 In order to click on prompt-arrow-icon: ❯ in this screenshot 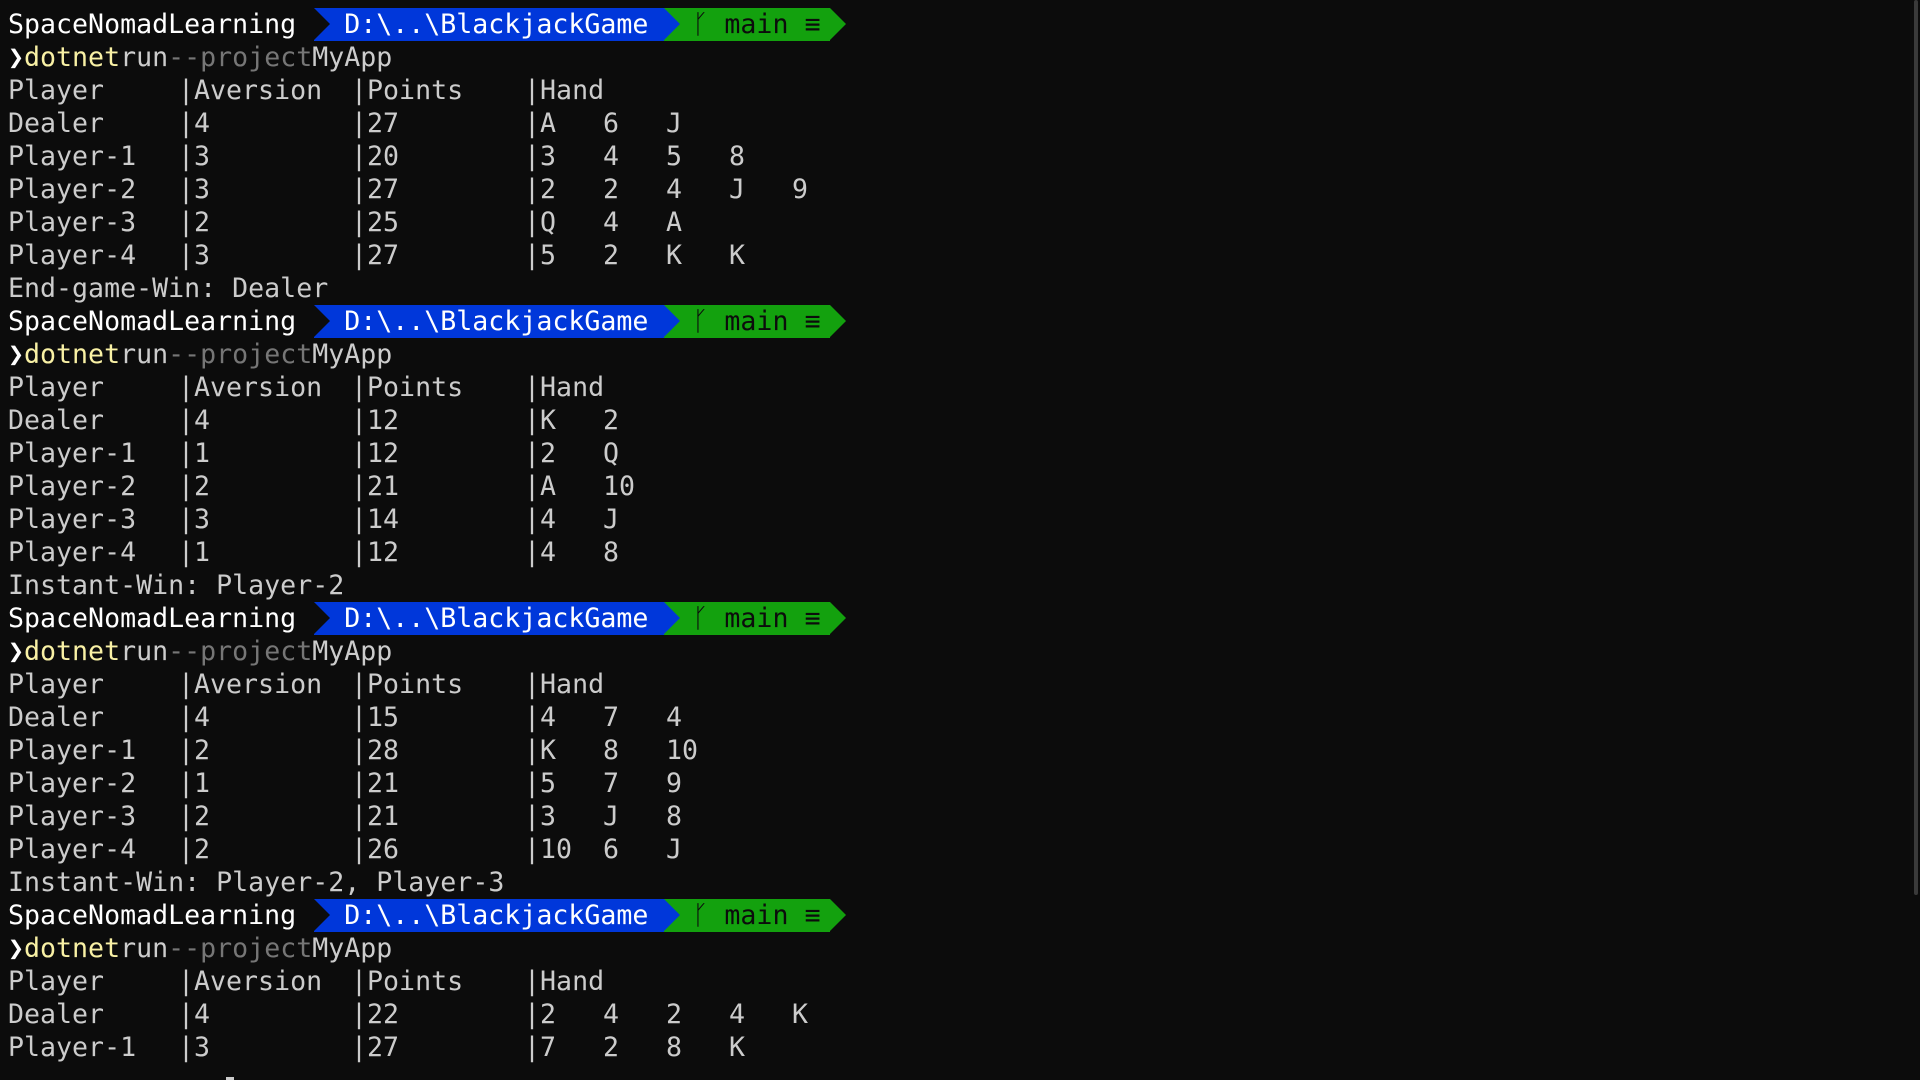, I will do `click(16, 948)`.